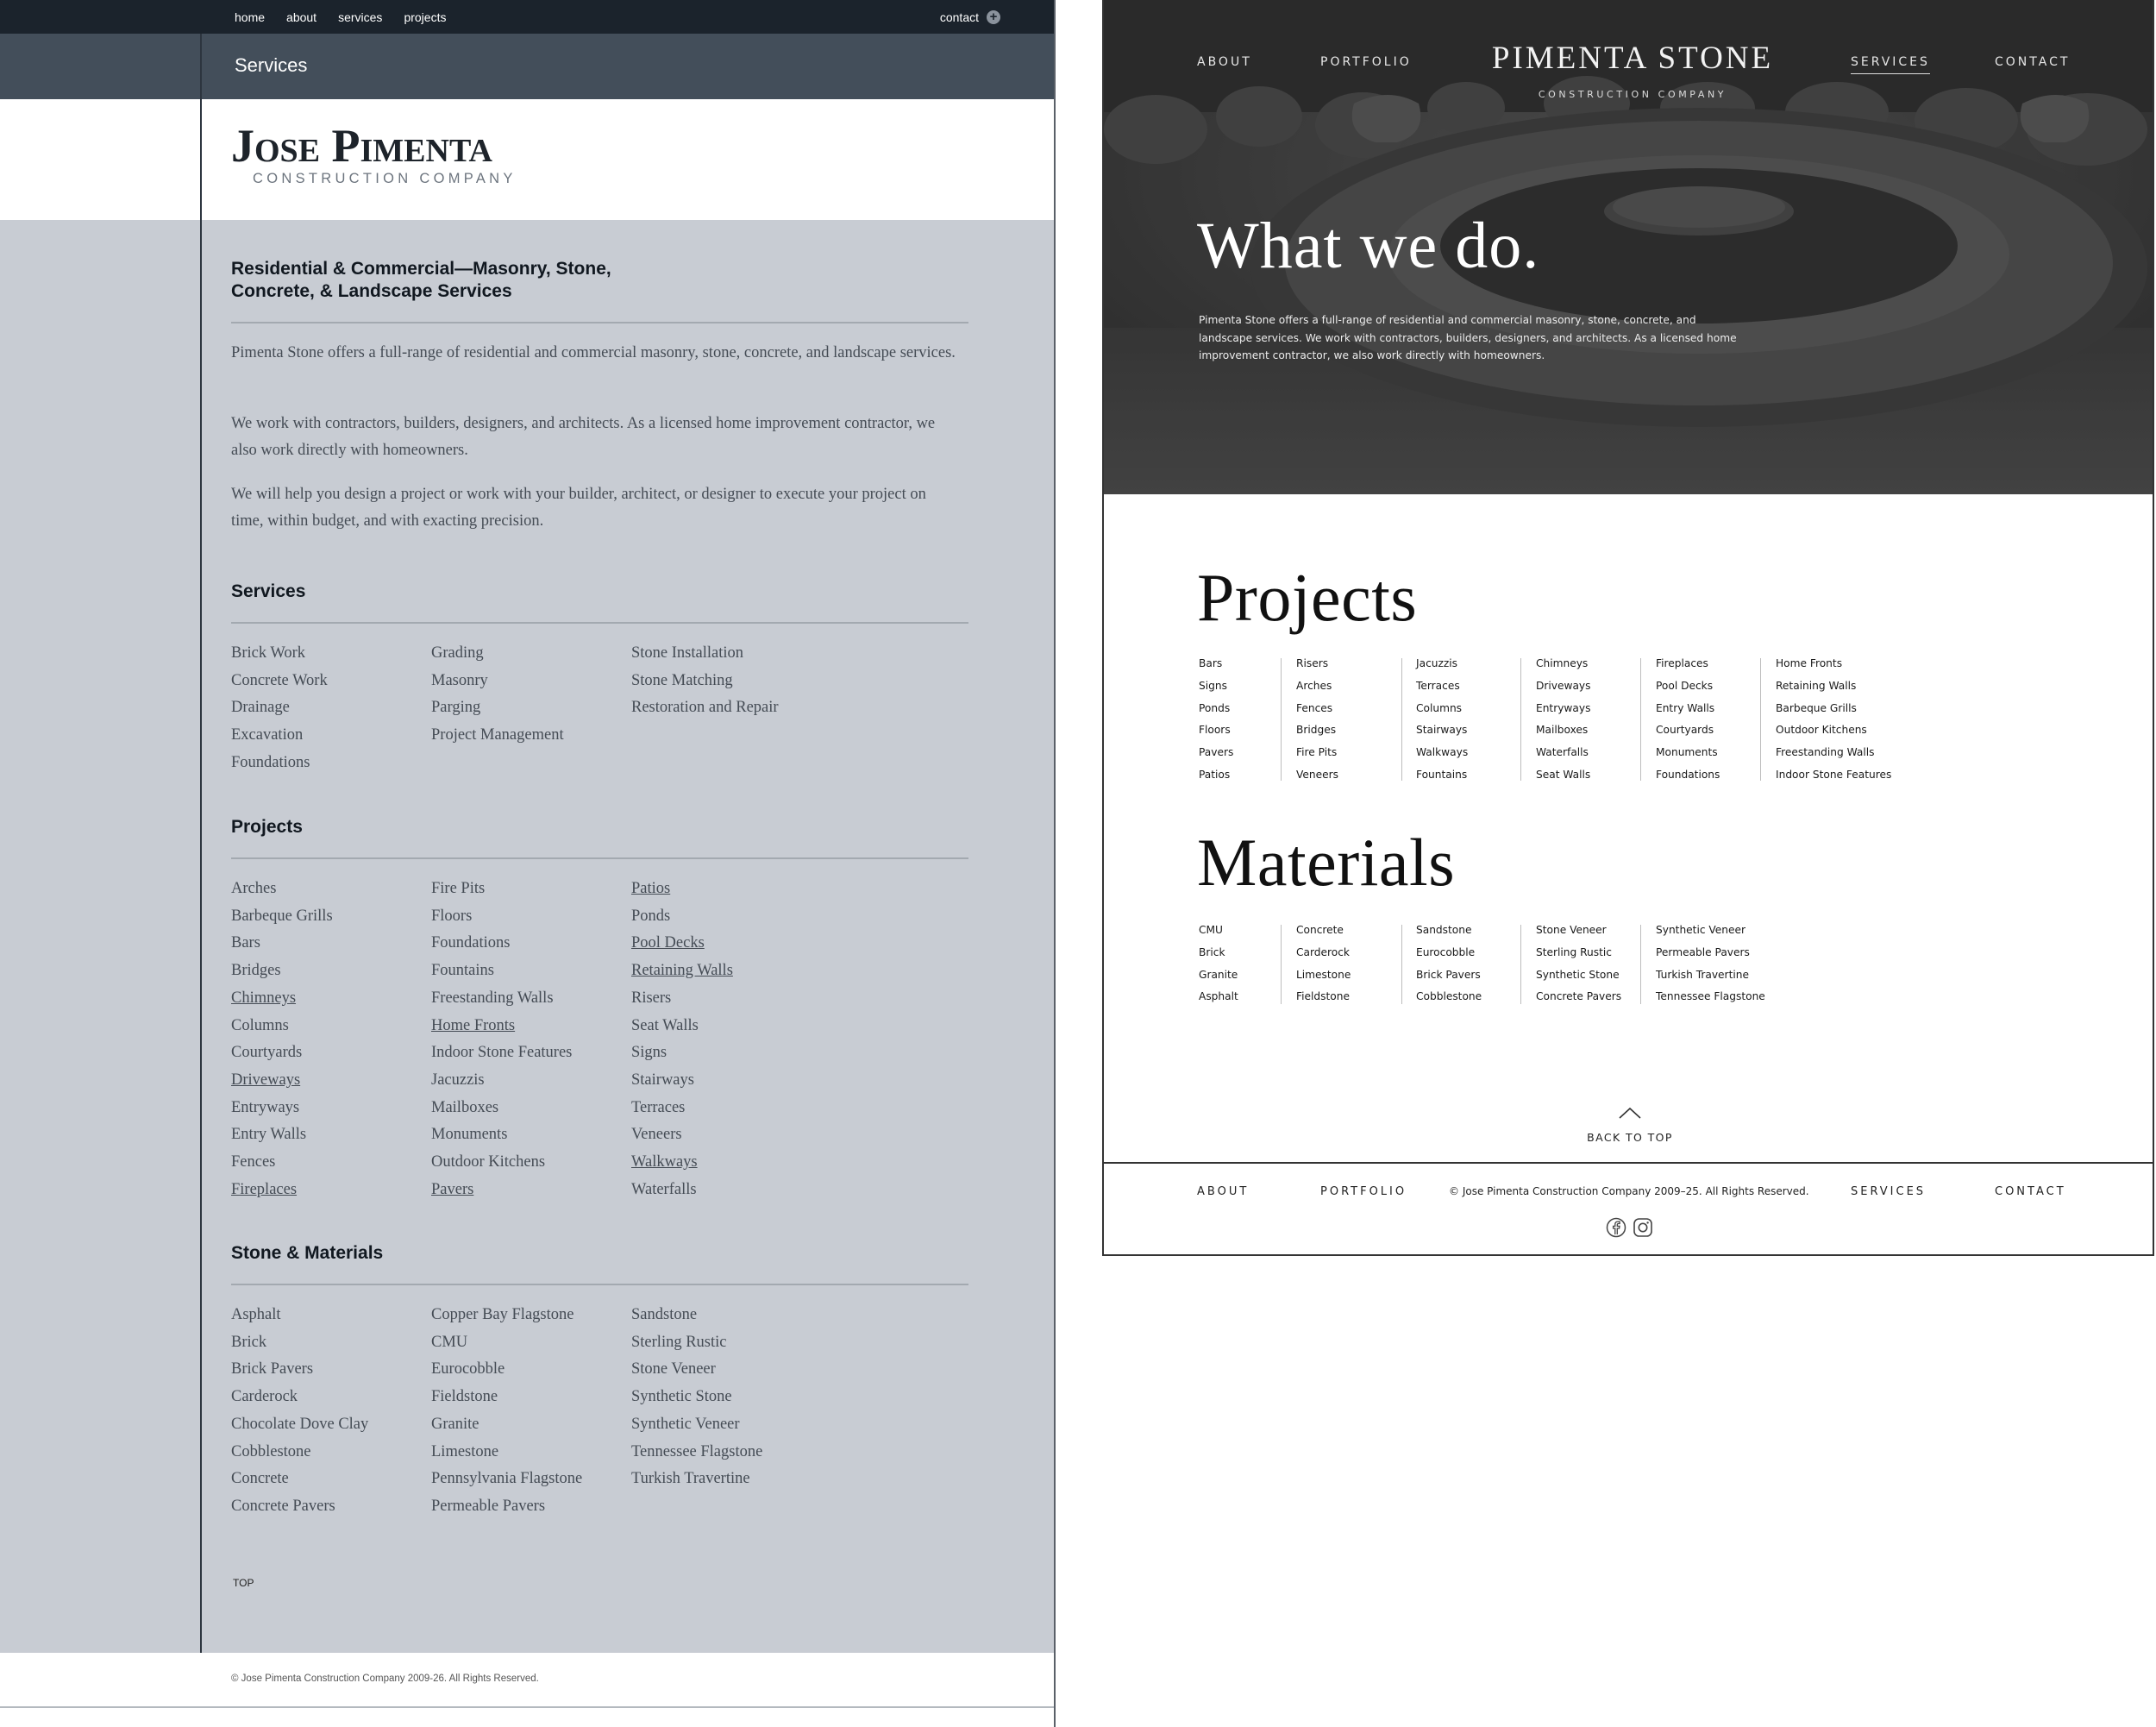 The width and height of the screenshot is (2156, 1727). Describe the element at coordinates (1888, 1191) in the screenshot. I see `footer-nav-services: SERVICES` at that location.